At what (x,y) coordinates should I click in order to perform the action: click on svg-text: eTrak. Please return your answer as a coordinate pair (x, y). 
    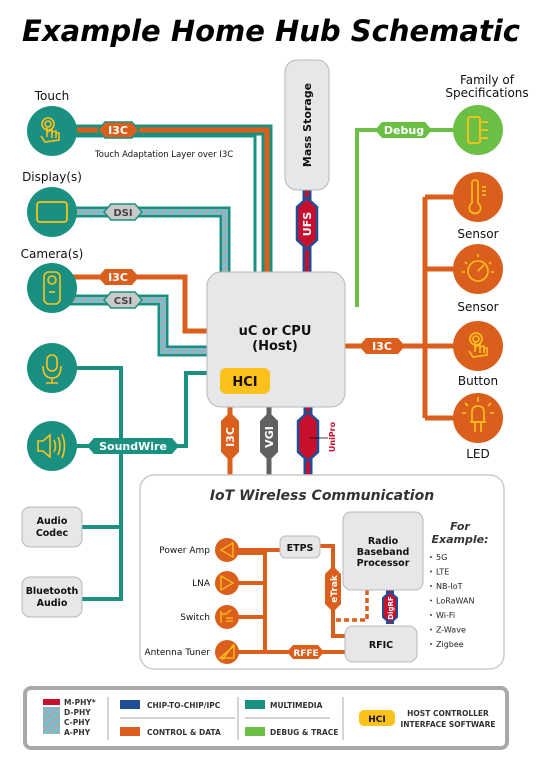
    Looking at the image, I should click on (335, 588).